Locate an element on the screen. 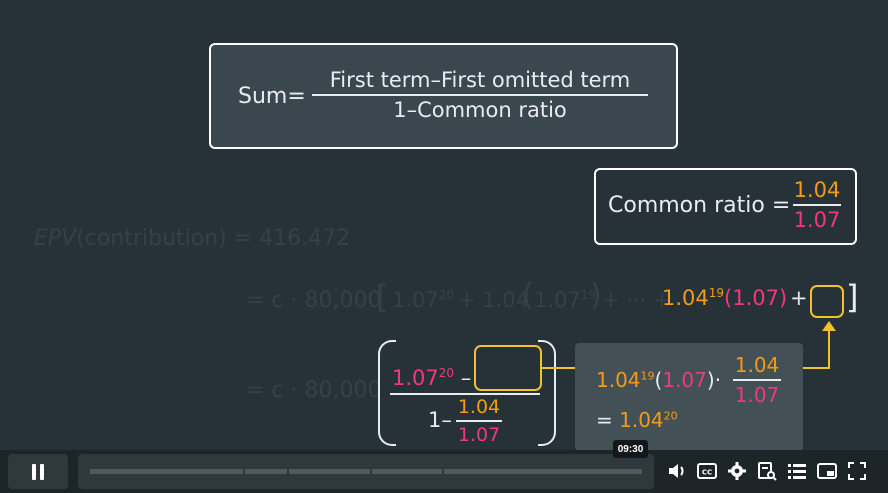 Image resolution: width=888 pixels, height=493 pixels. line2-term3: 1.0419(1.07) is located at coordinates (725, 298).